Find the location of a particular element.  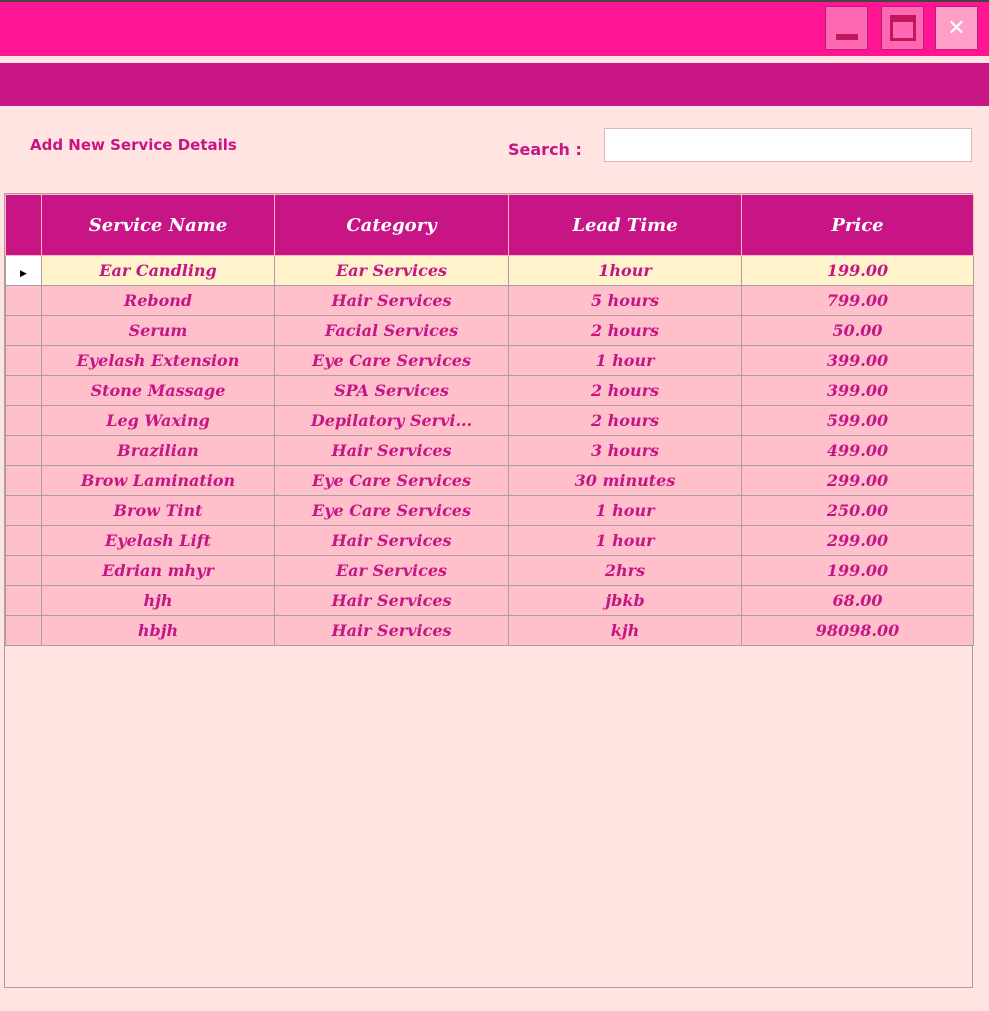

current-row-arrow-icon: ▶ is located at coordinates (23, 274).